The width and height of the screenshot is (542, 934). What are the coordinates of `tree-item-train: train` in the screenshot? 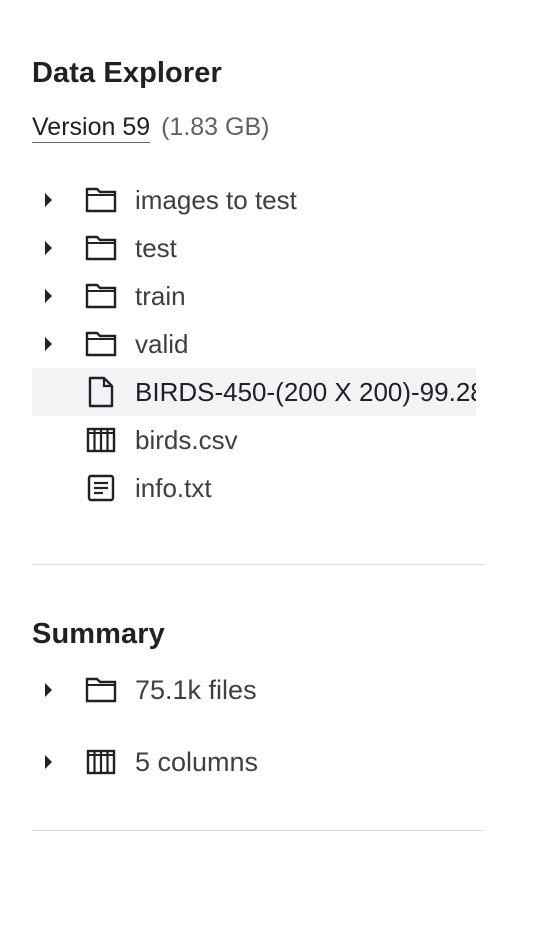 It's located at (254, 296).